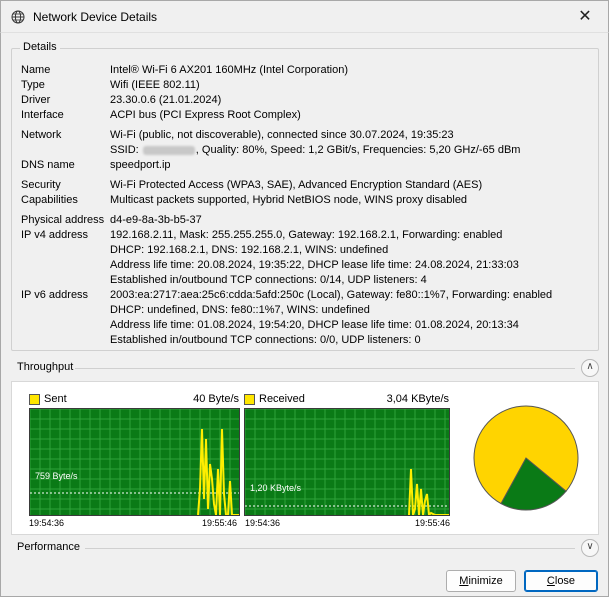 The width and height of the screenshot is (609, 597). What do you see at coordinates (41, 185) in the screenshot?
I see `detail-label-security: Security` at bounding box center [41, 185].